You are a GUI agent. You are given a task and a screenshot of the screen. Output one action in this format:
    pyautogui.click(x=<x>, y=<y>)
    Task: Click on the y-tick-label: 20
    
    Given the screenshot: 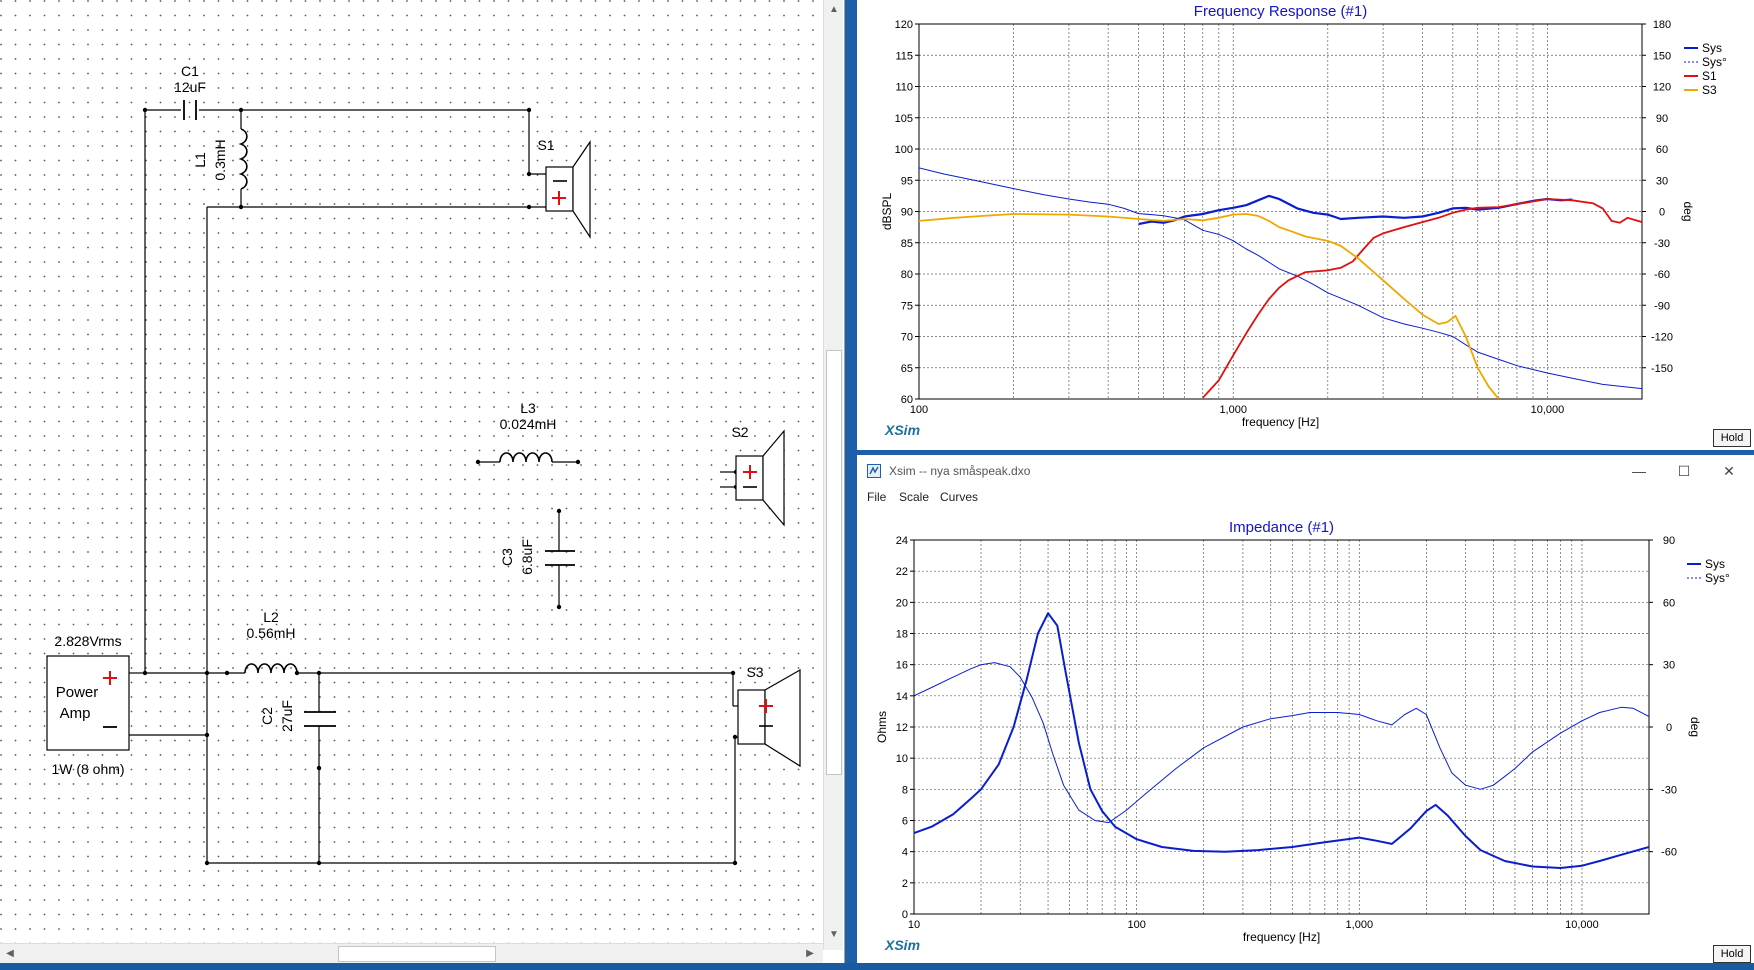 What is the action you would take?
    pyautogui.click(x=902, y=603)
    